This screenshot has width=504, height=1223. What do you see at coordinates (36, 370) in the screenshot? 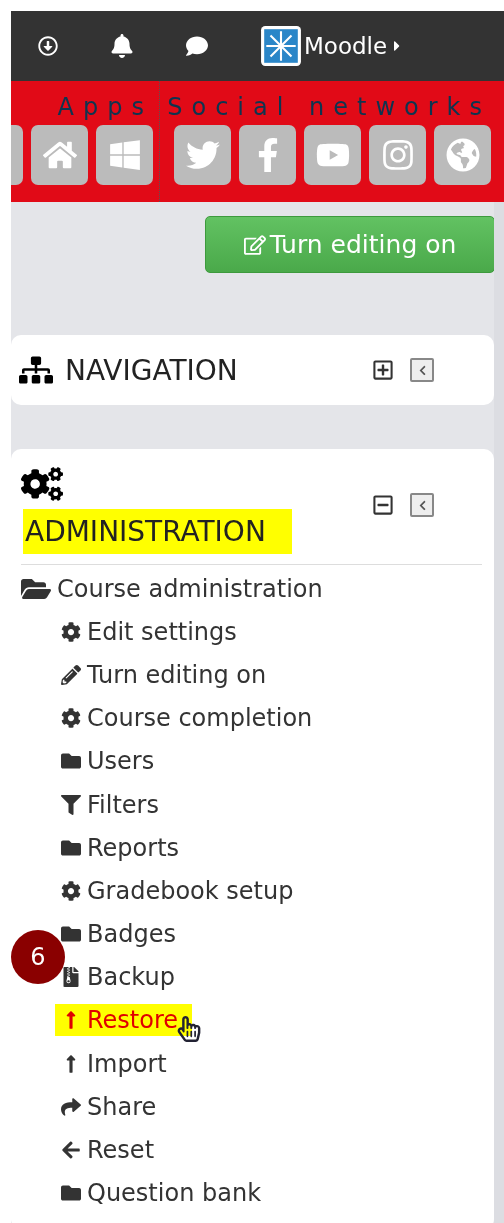
I see `sitemap-icon` at bounding box center [36, 370].